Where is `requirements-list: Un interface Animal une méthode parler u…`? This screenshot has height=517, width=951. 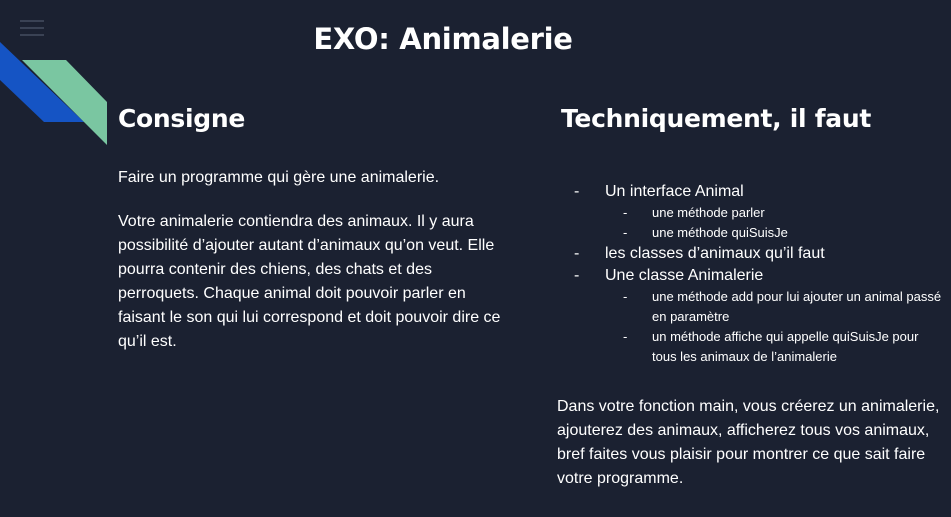 requirements-list: Un interface Animal une méthode parler u… is located at coordinates (759, 274).